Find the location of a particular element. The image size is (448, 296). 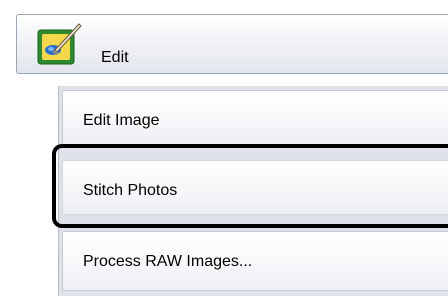

menu-item-label: Edit Image is located at coordinates (121, 120).